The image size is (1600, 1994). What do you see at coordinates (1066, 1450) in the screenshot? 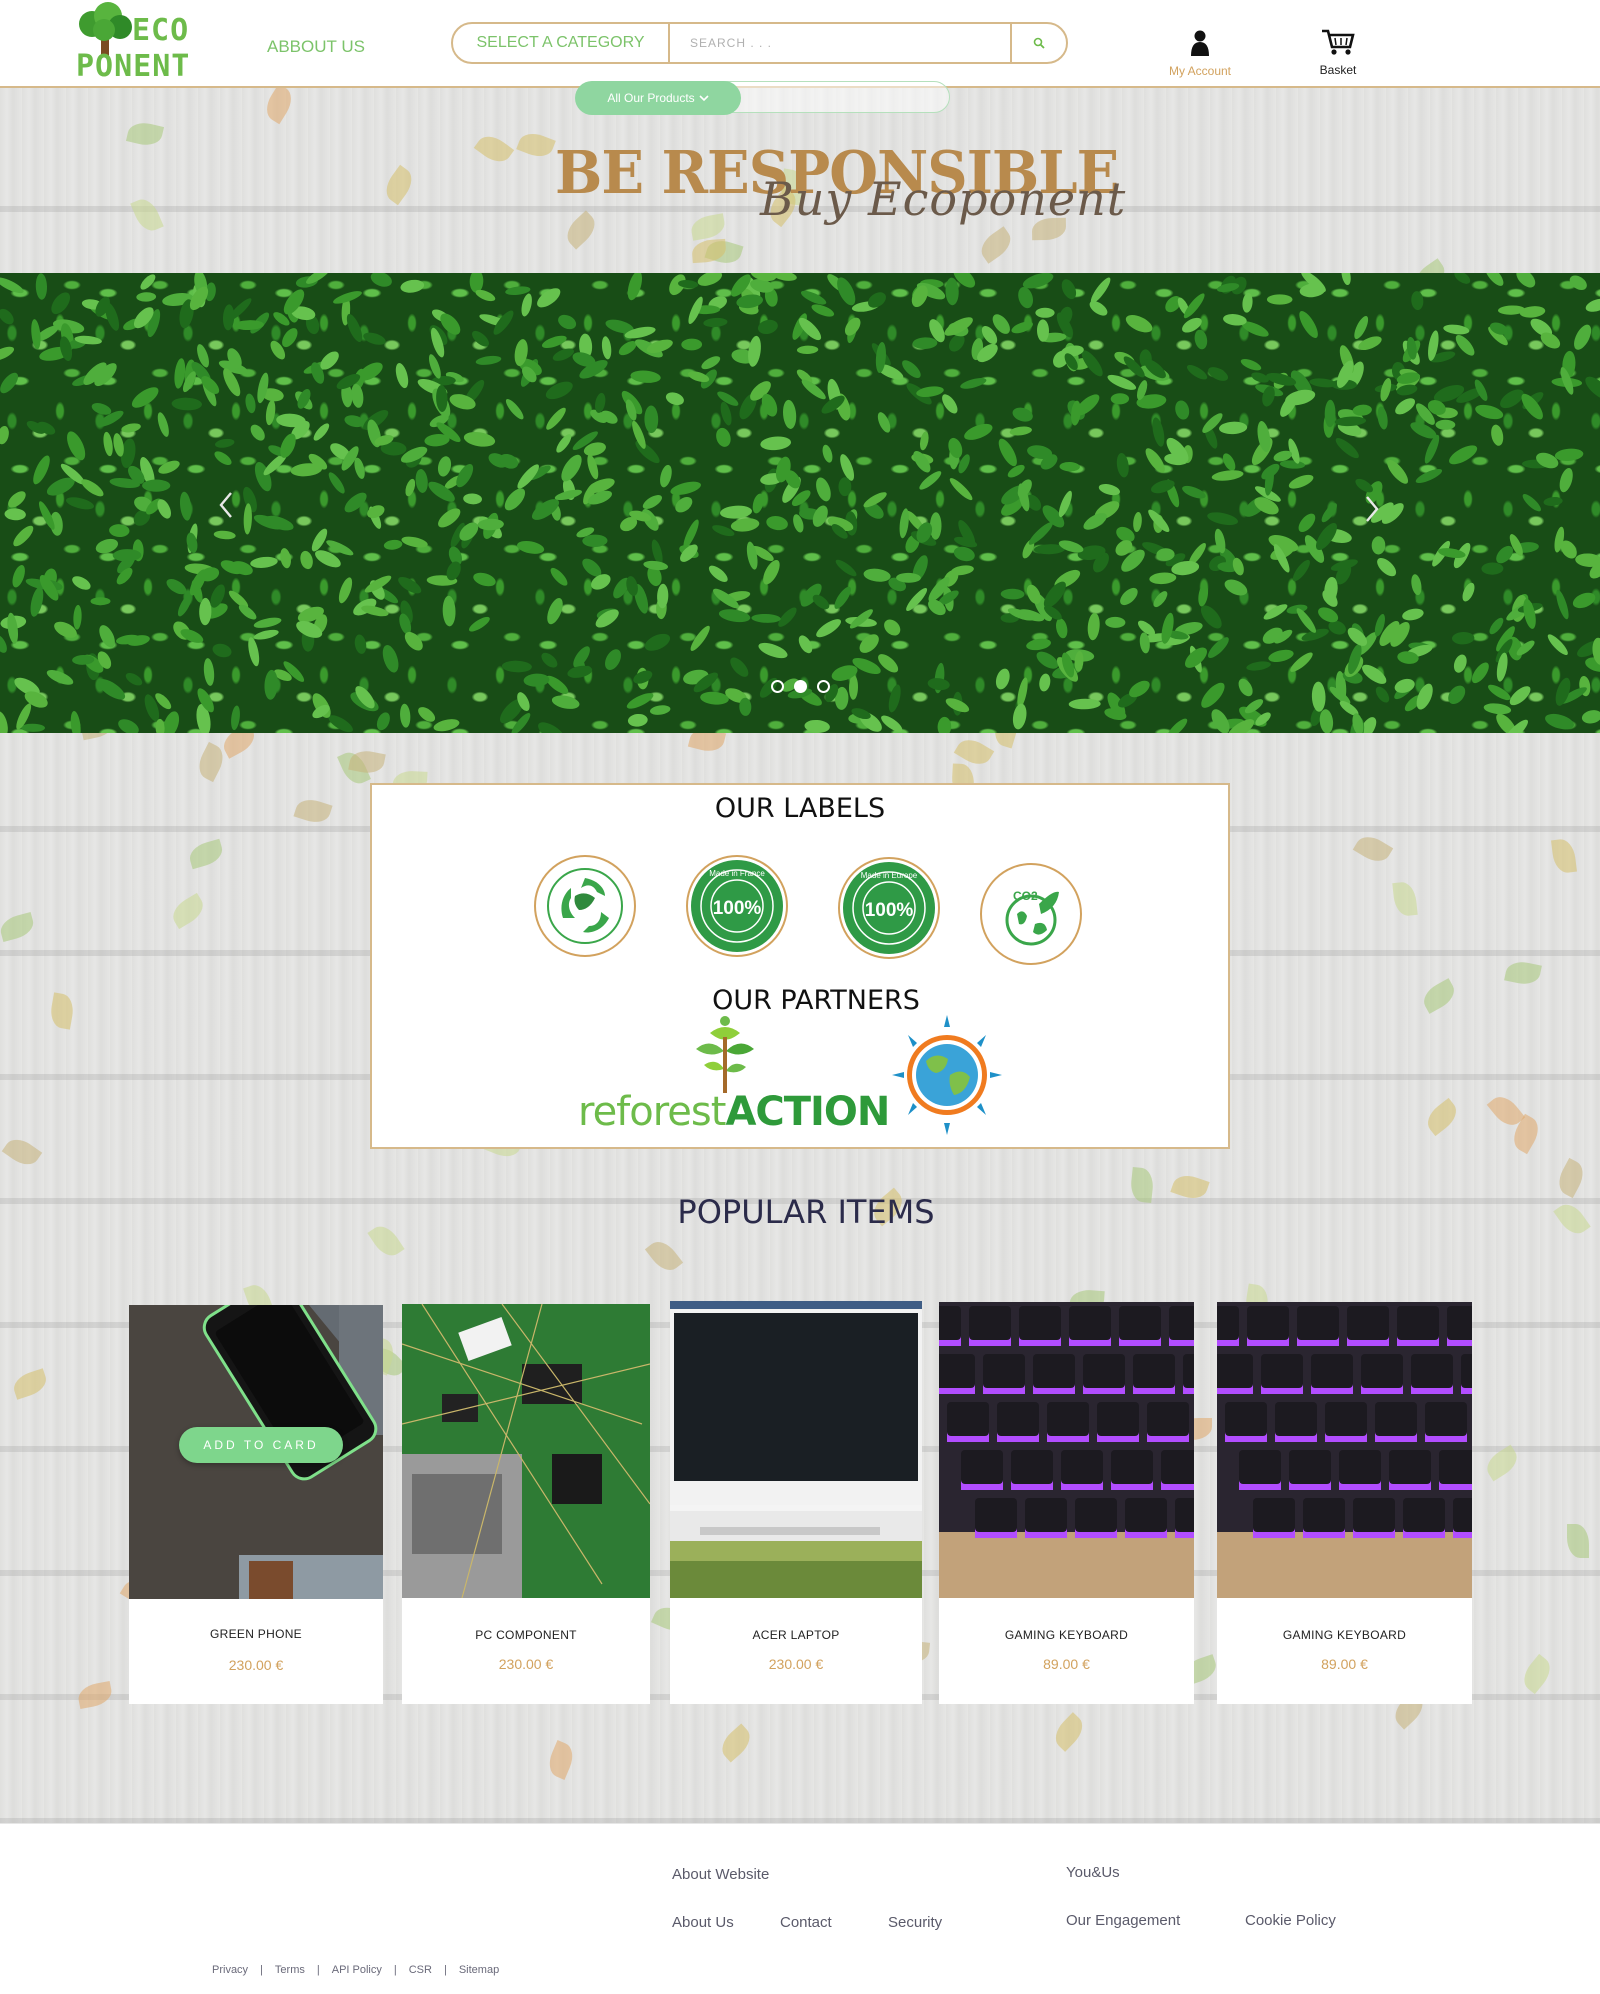
I see `gaming-keyboard-image` at bounding box center [1066, 1450].